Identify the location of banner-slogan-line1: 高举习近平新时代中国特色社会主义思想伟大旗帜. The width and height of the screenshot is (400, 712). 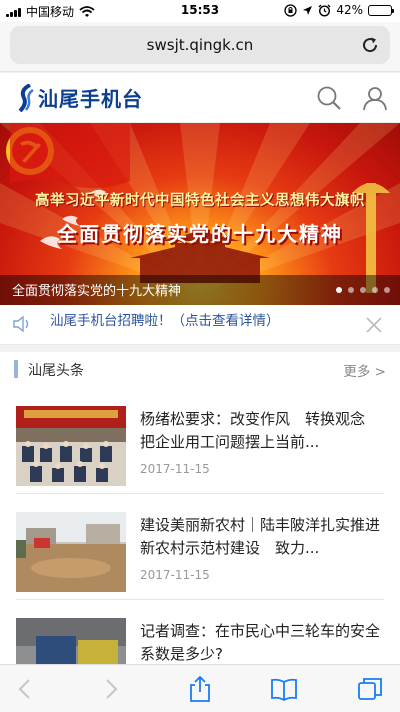
(200, 201).